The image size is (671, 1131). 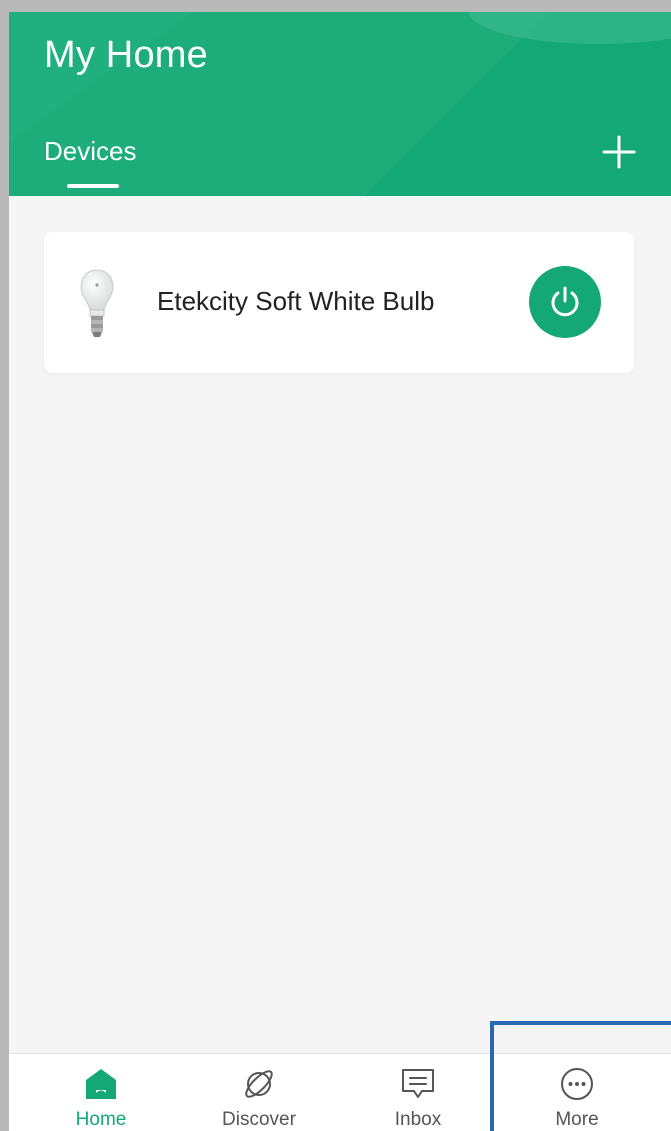 I want to click on tab-devices: Devices, so click(x=90, y=151).